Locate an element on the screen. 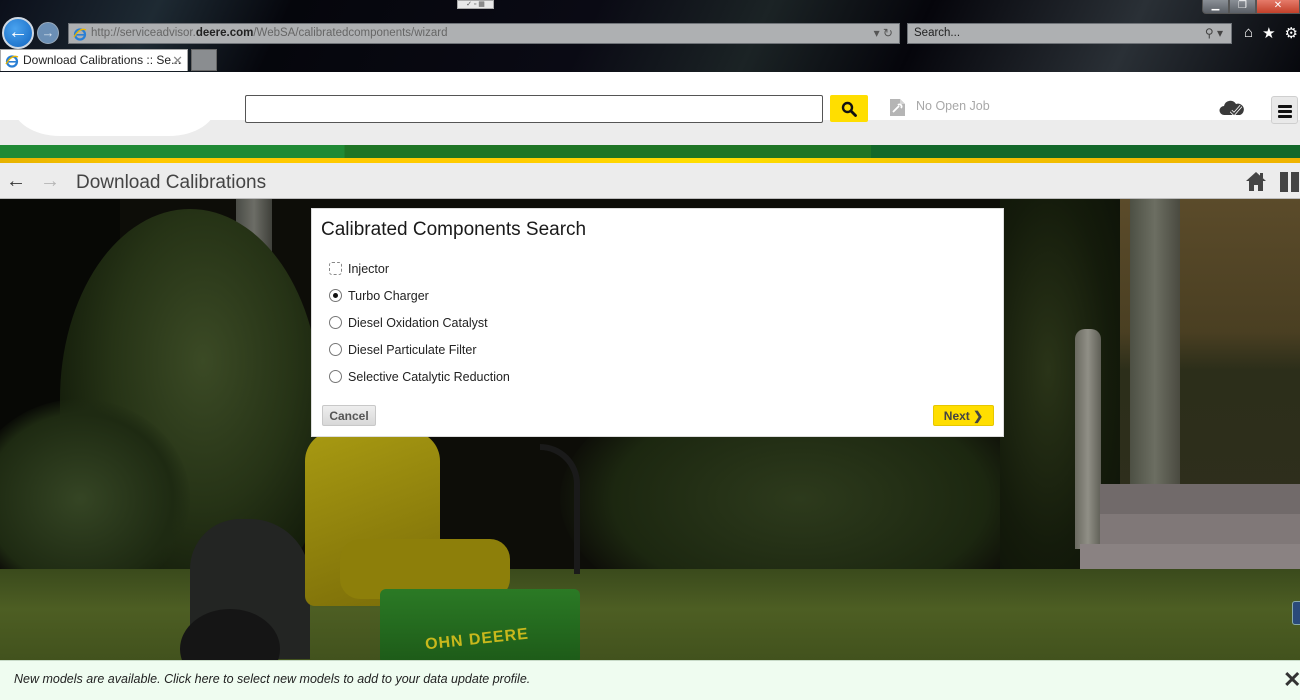 Image resolution: width=1300 pixels, height=700 pixels. breadcrumb-bar: ← → Download Calibrations is located at coordinates (650, 181).